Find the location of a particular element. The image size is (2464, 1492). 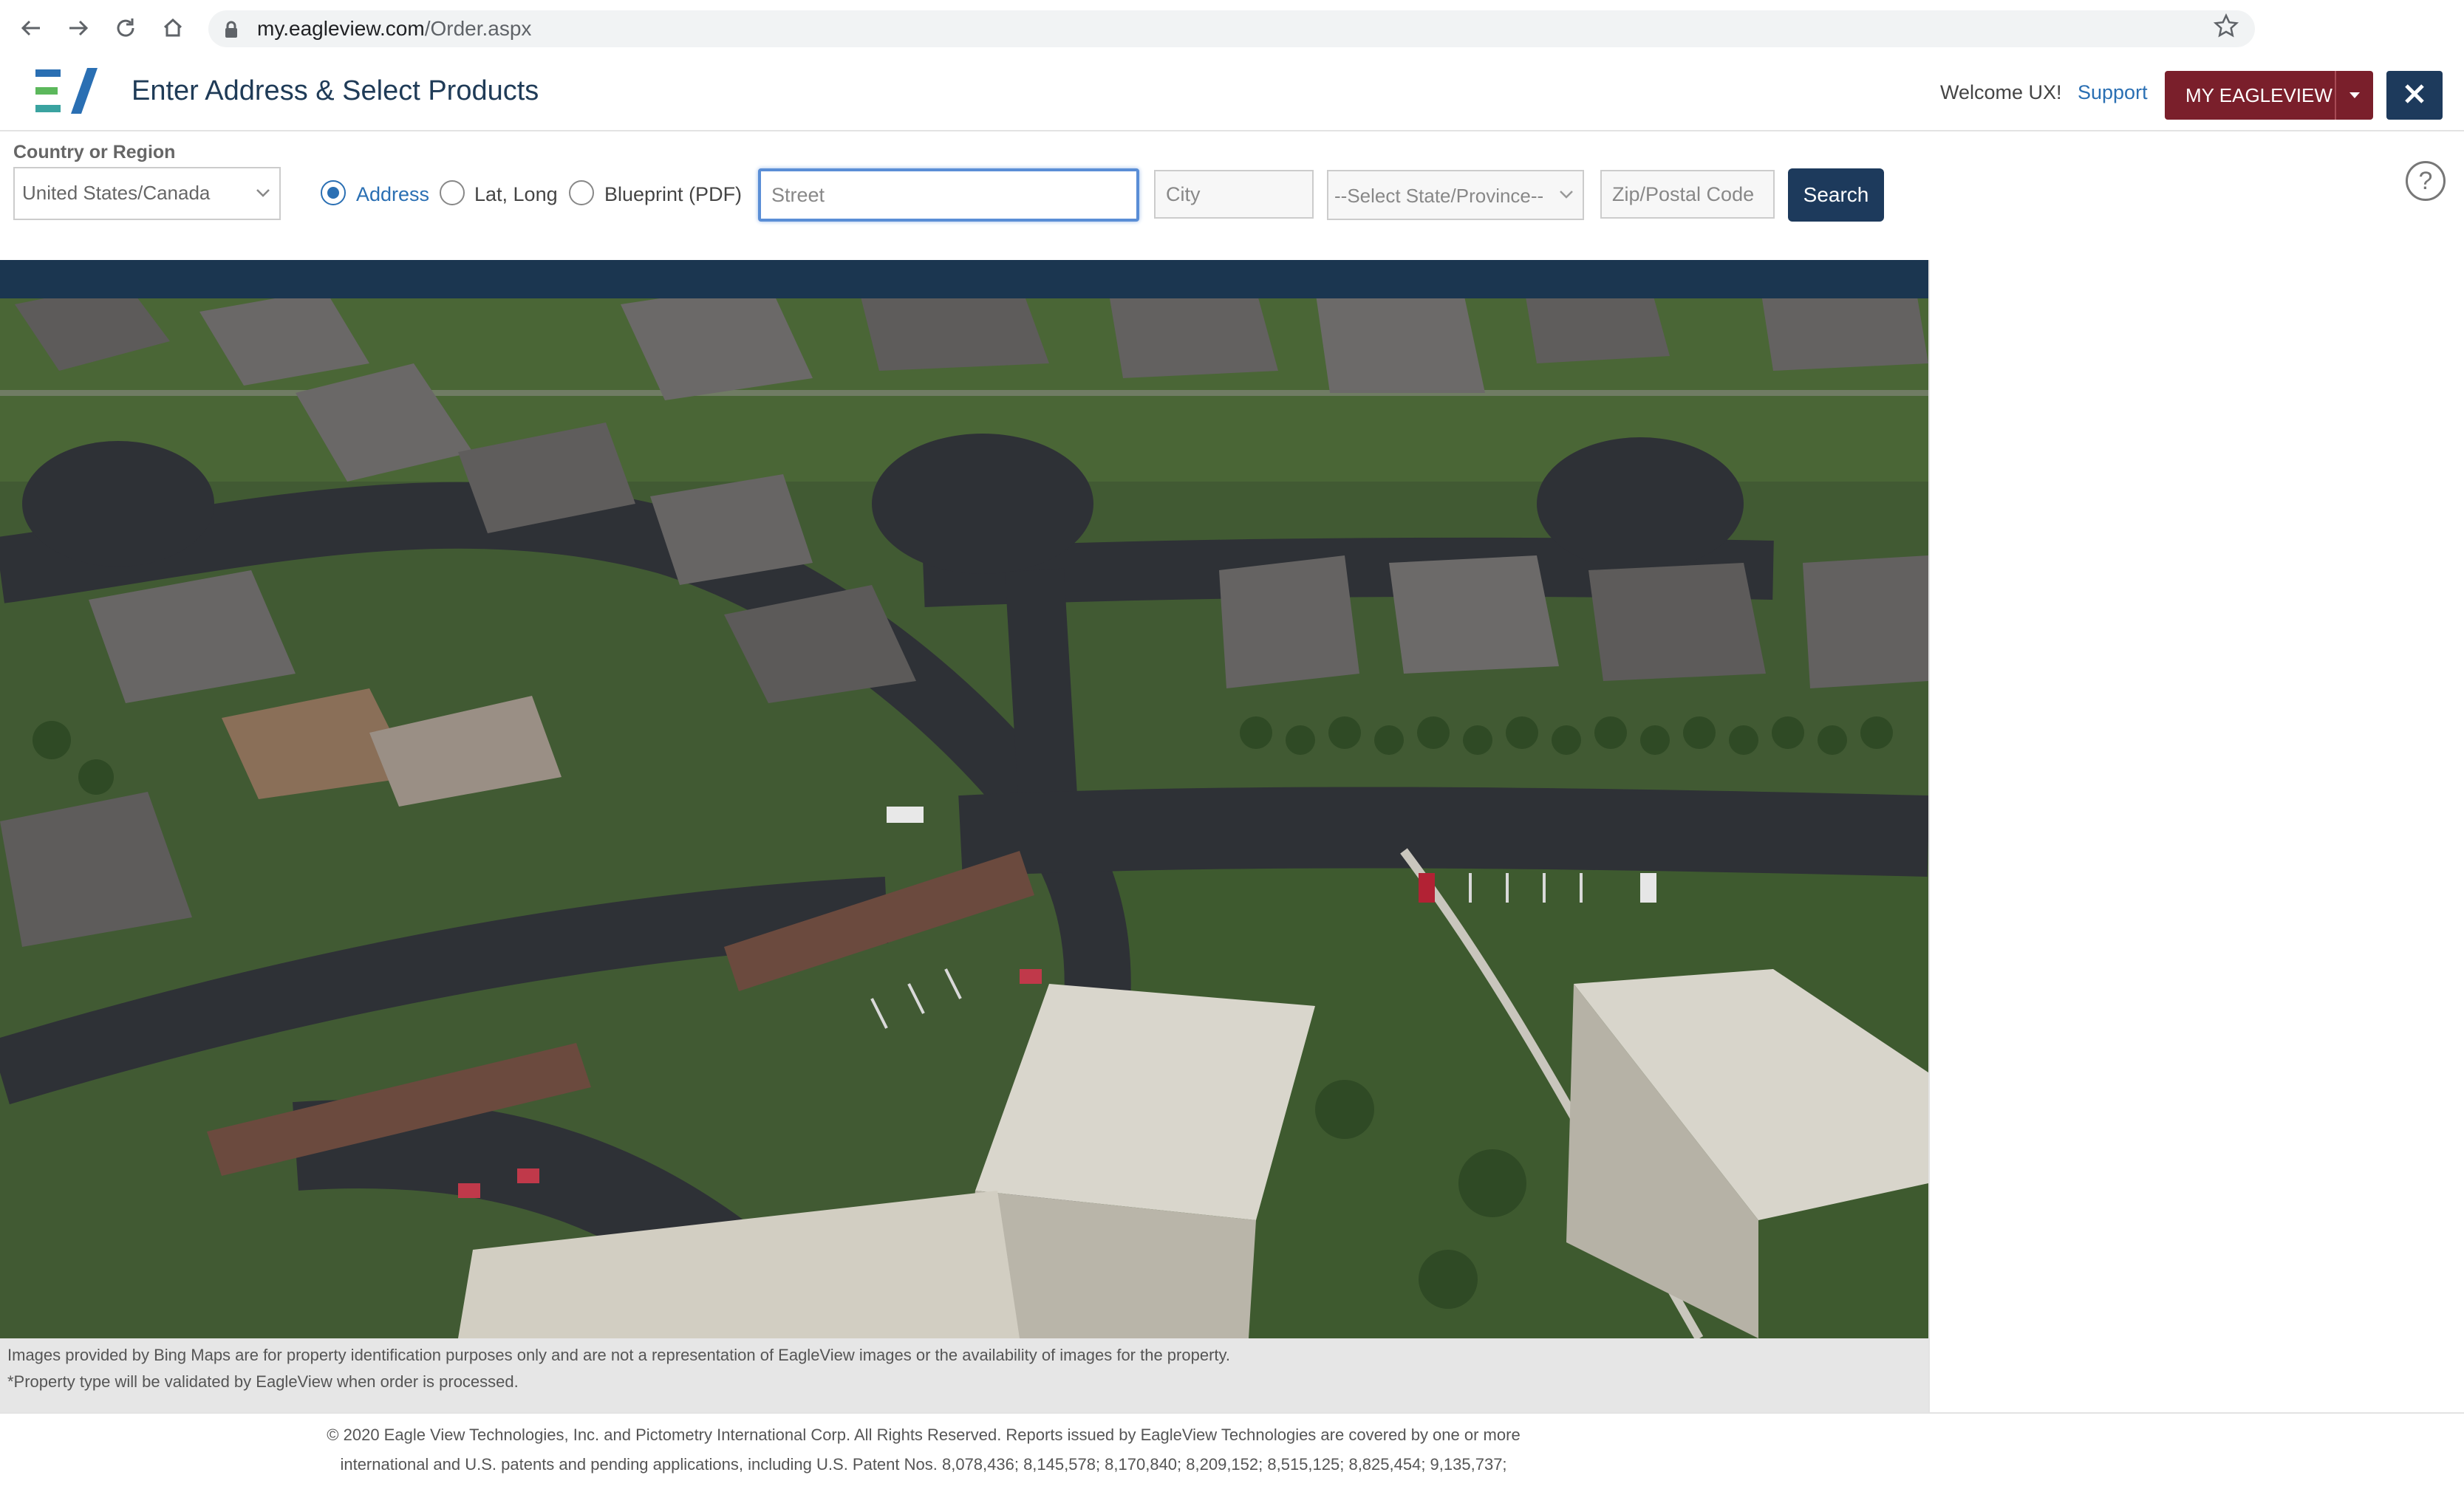

browser-toolbar: my.eagleview.com/Order.aspx is located at coordinates (1232, 29).